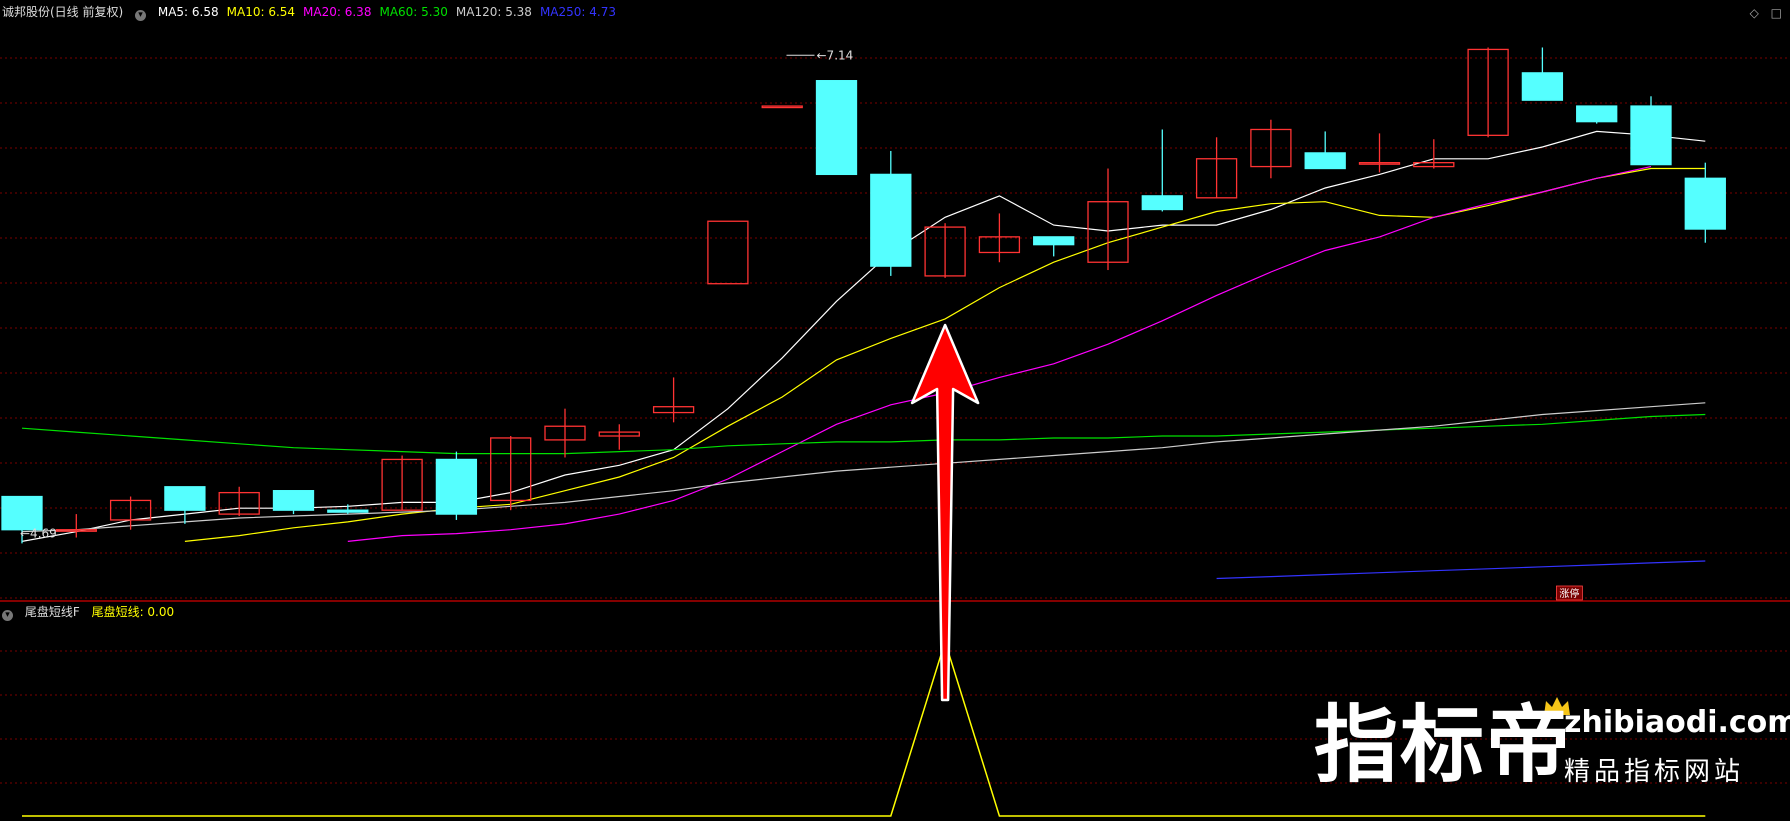  I want to click on watermark-url: zhibiaodi.com, so click(1677, 722).